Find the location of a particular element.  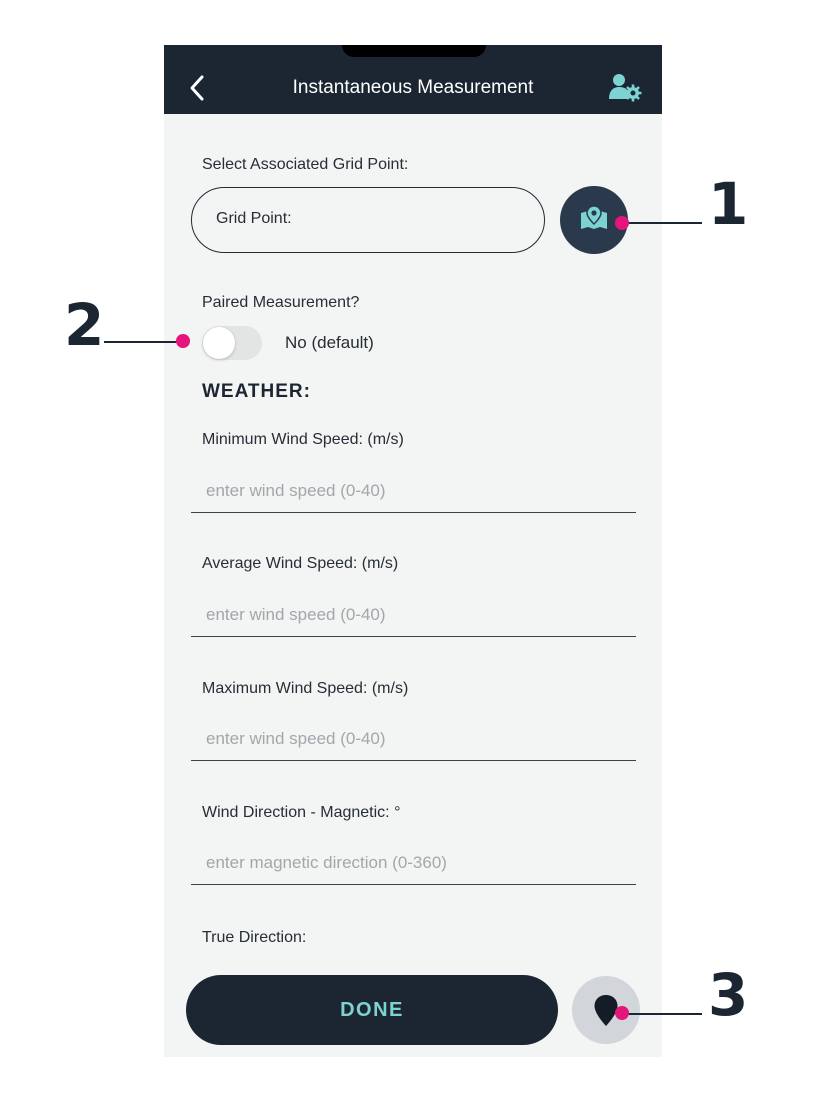

grid-point-label: Select Associated Grid Point: is located at coordinates (305, 164).